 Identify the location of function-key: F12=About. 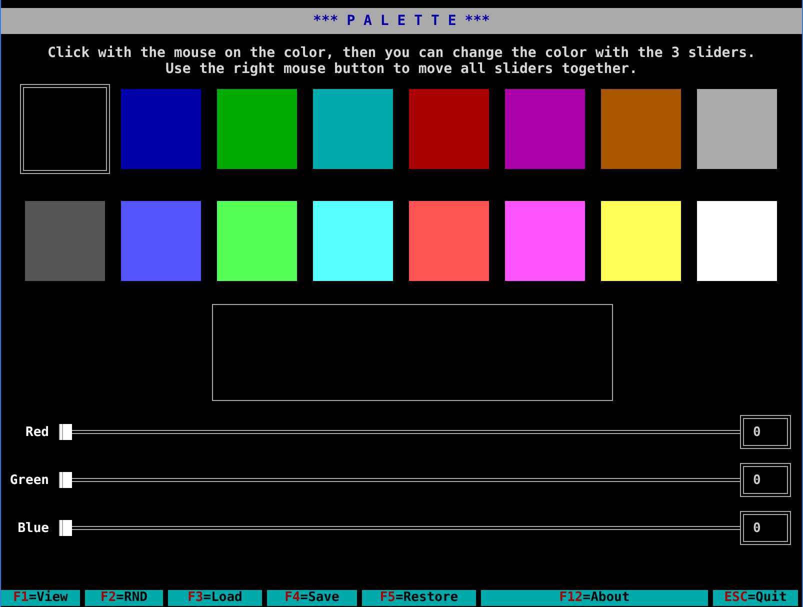
(594, 598).